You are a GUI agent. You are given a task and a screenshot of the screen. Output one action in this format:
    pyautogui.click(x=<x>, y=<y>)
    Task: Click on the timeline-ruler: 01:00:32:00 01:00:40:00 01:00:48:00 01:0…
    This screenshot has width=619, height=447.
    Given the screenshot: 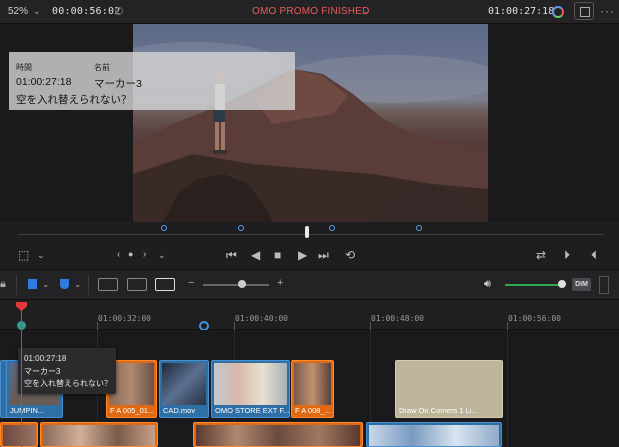 What is the action you would take?
    pyautogui.click(x=309, y=315)
    